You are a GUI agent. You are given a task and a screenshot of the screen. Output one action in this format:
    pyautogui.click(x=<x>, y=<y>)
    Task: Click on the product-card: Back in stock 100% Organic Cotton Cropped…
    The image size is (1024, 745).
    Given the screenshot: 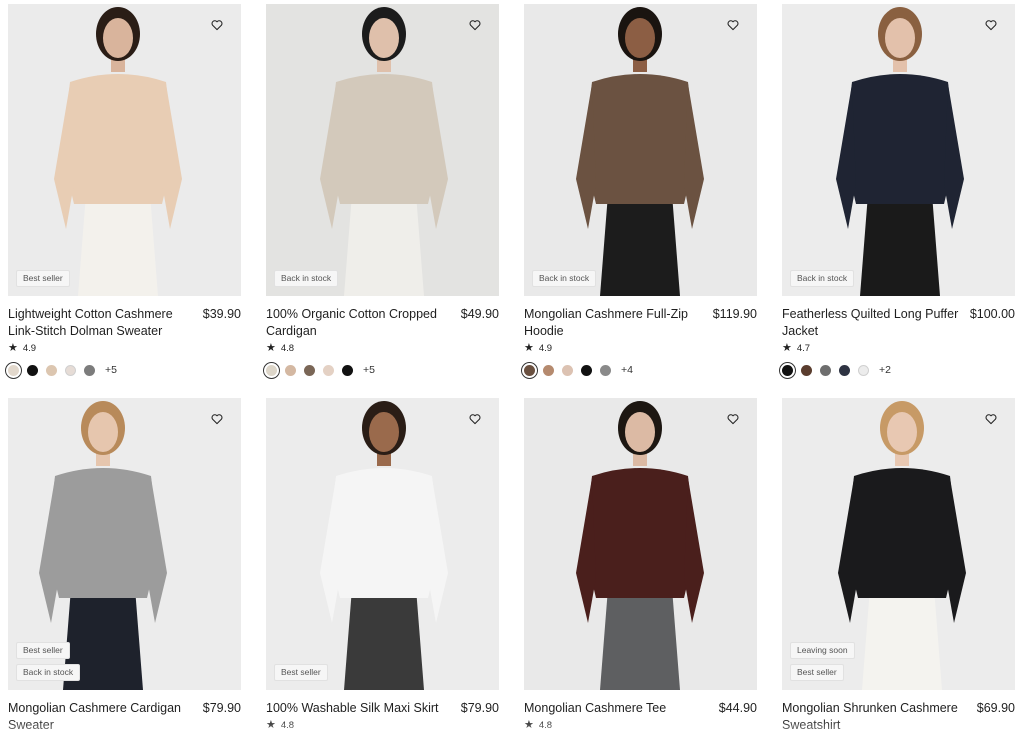 What is the action you would take?
    pyautogui.click(x=382, y=190)
    